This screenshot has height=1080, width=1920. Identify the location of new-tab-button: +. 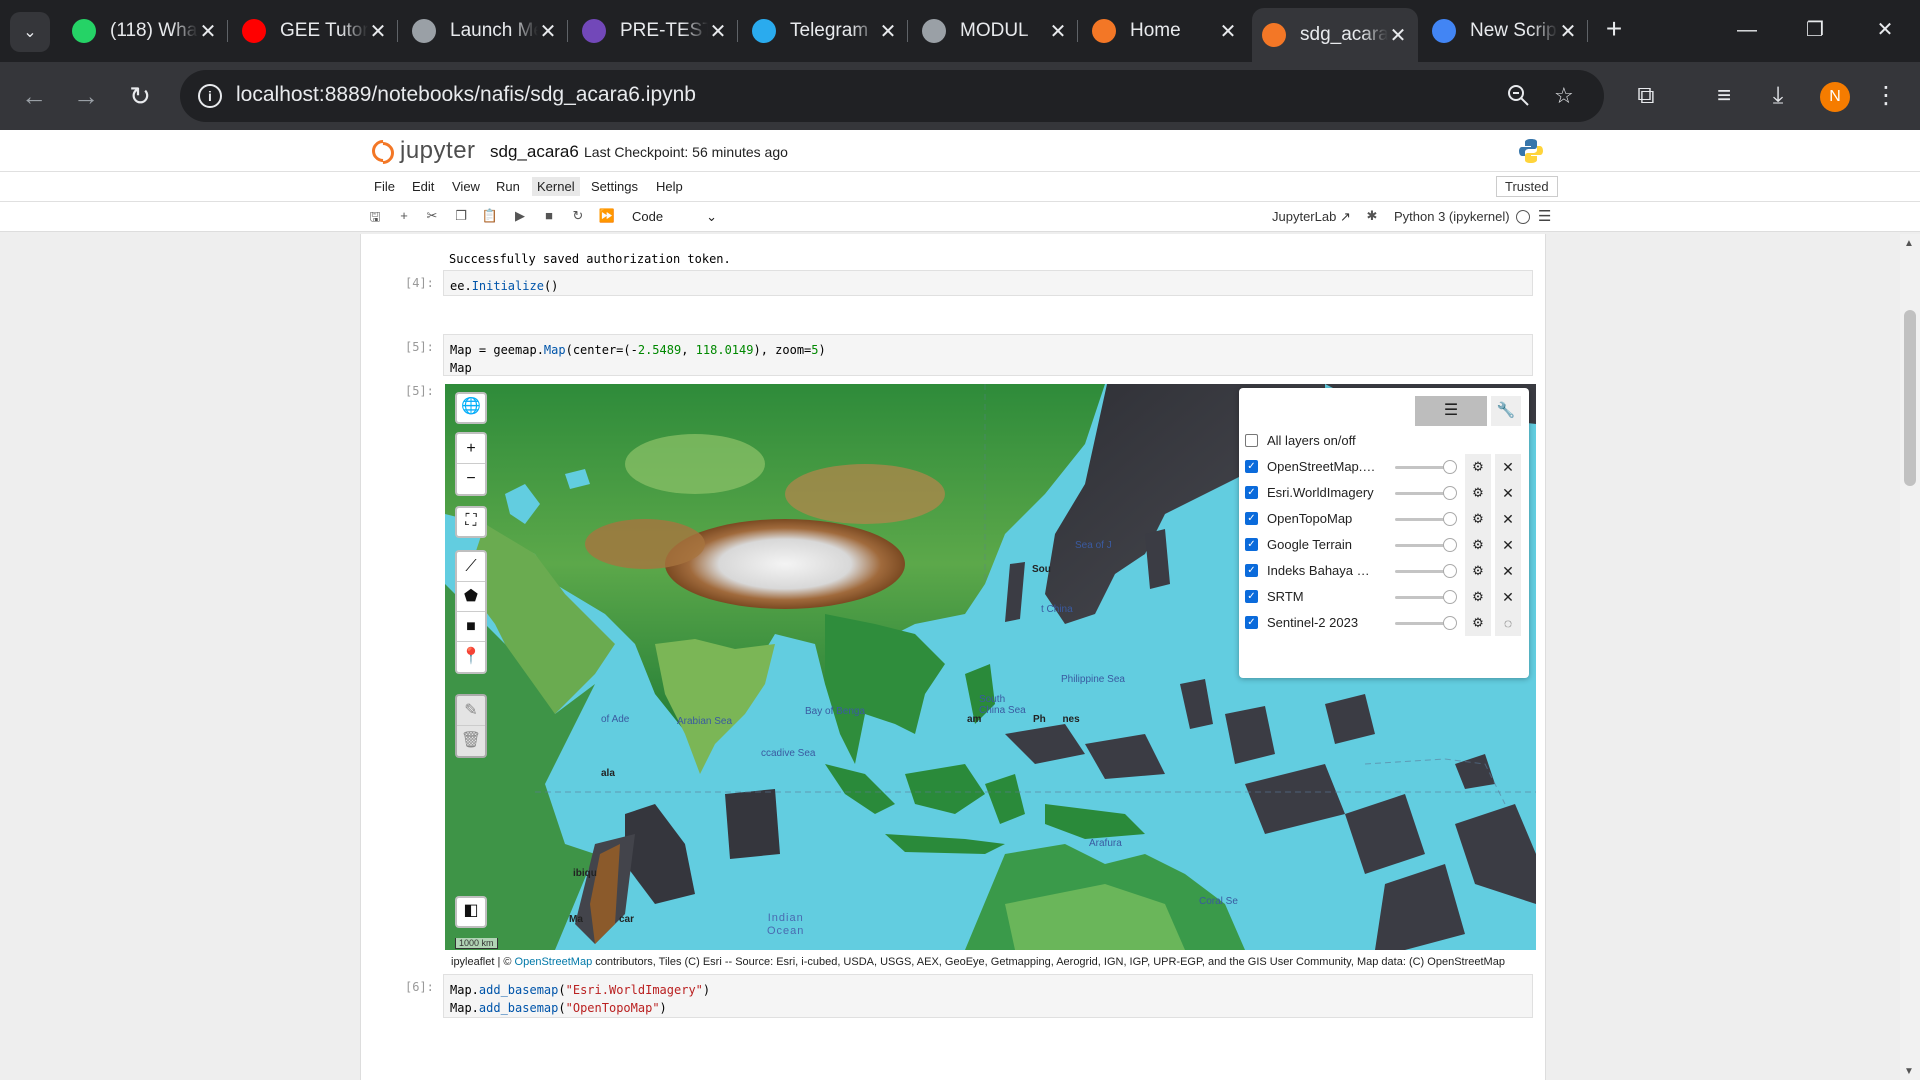
(1614, 30).